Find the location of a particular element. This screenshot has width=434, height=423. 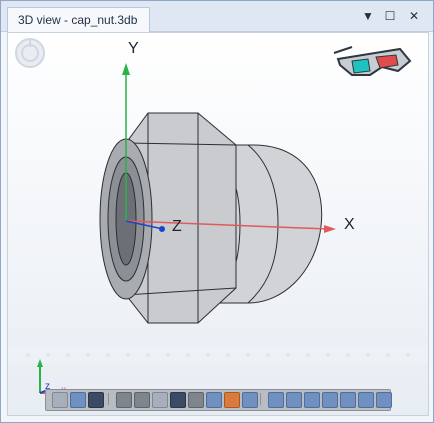

z-axis-arrow-icon is located at coordinates (162, 229).